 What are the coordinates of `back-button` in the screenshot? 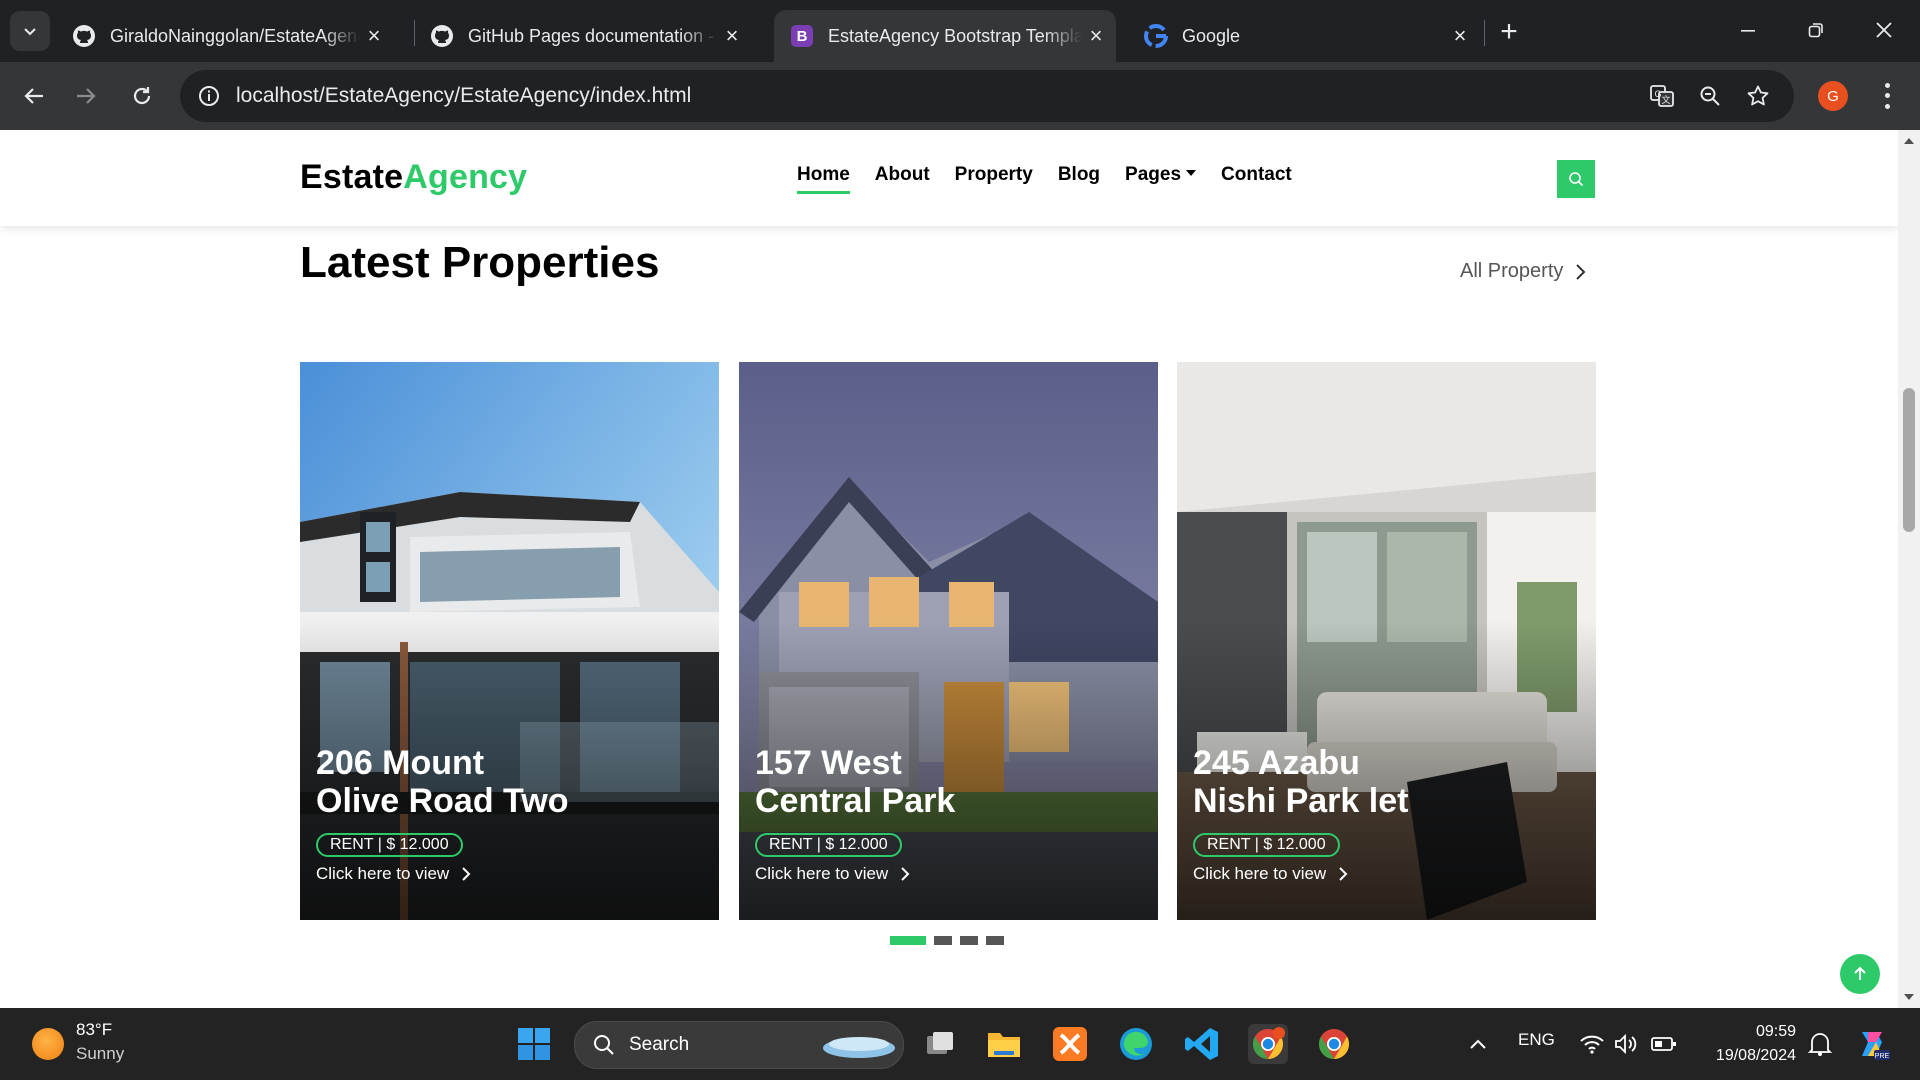 It's located at (34, 96).